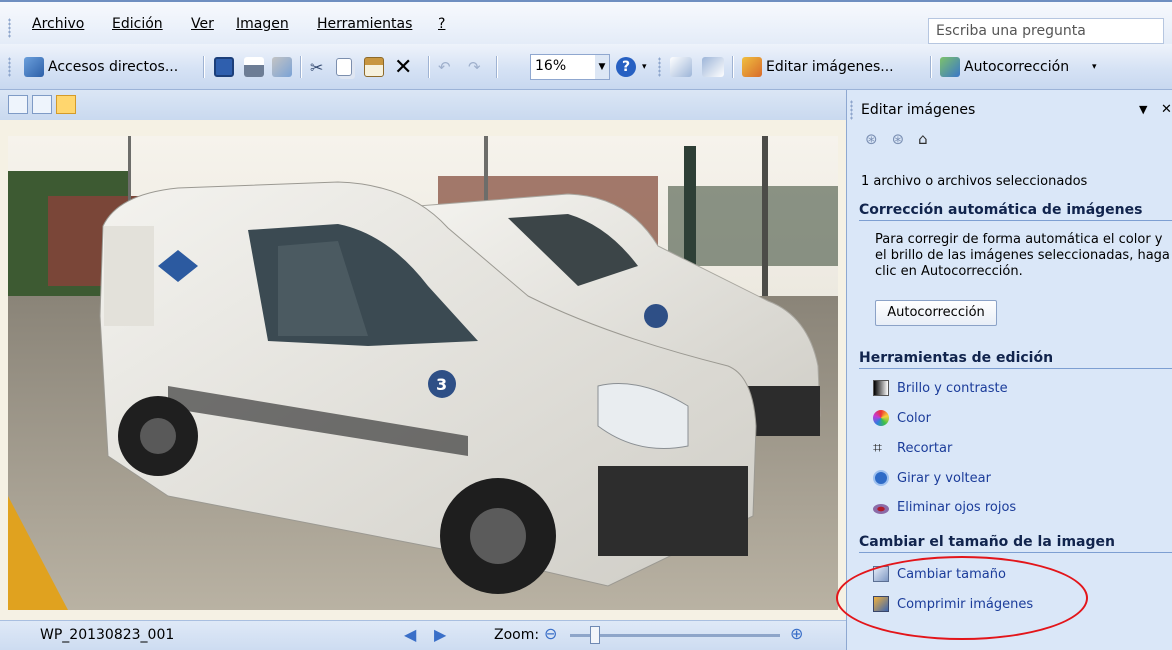 Image resolution: width=1172 pixels, height=650 pixels. What do you see at coordinates (952, 388) in the screenshot?
I see `link-label: Brillo y contraste` at bounding box center [952, 388].